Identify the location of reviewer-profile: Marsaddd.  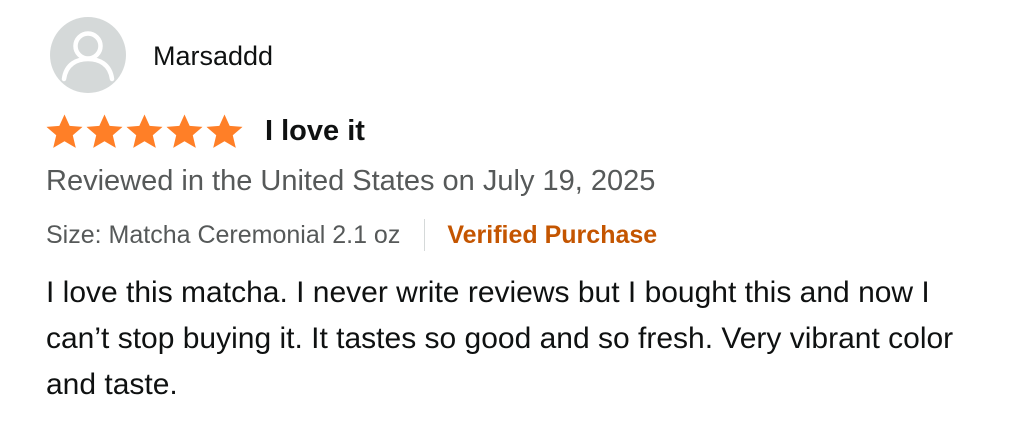
(161, 55).